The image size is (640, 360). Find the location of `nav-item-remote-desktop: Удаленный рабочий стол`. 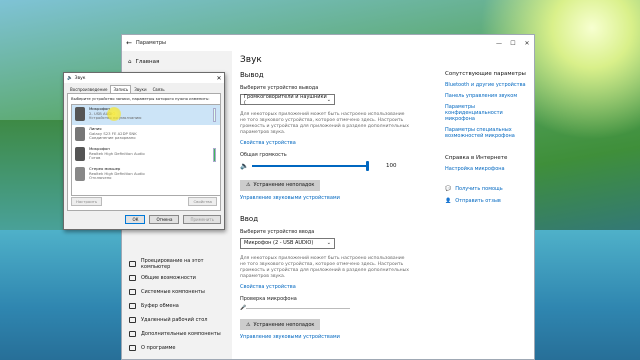

nav-item-remote-desktop: Удаленный рабочий стол is located at coordinates (177, 320).